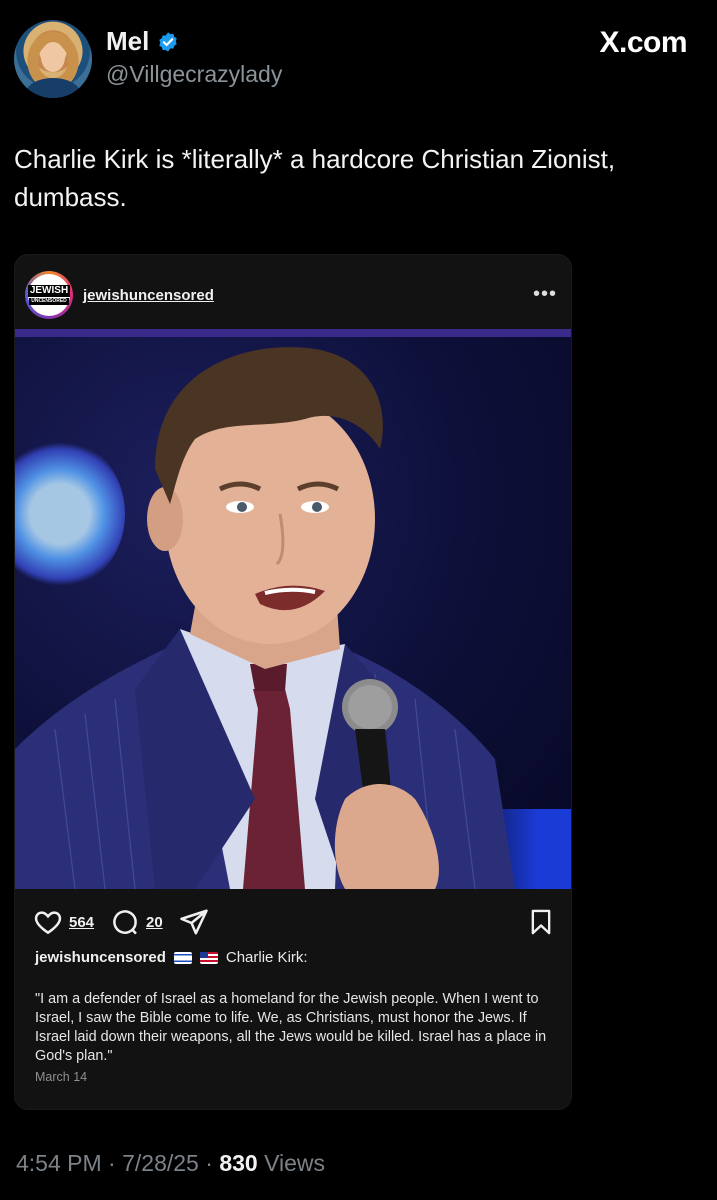 This screenshot has width=717, height=1200. I want to click on tweet-meta: 4:54 PM · 7/28/25 · 830 Views, so click(170, 1163).